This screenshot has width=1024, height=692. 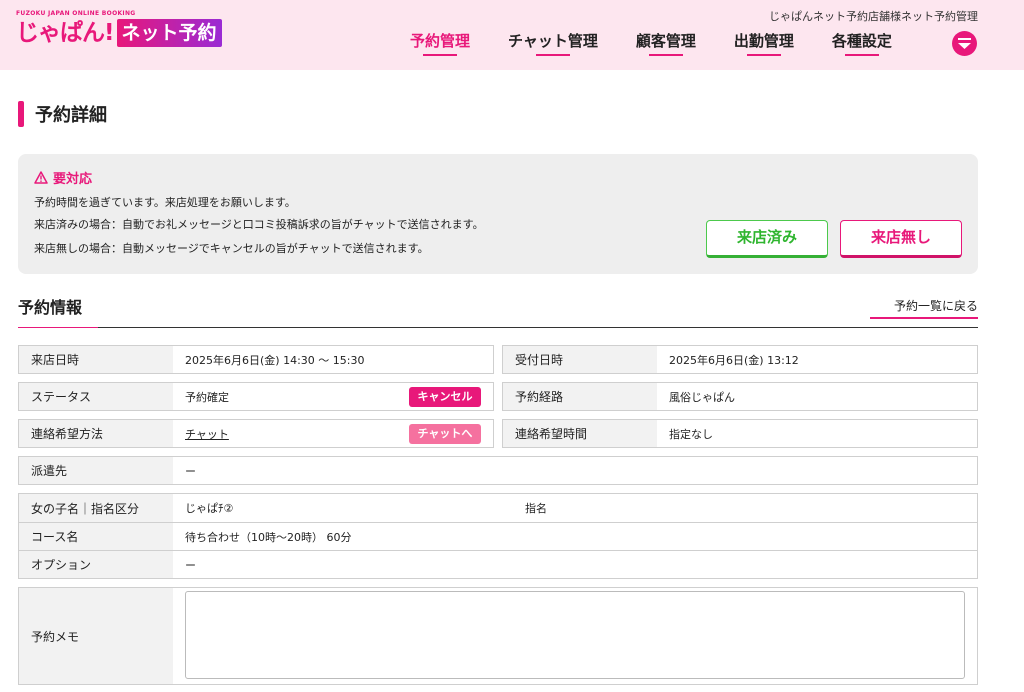 I want to click on received-value: 2025年6月6日(金) 13:12, so click(x=734, y=360).